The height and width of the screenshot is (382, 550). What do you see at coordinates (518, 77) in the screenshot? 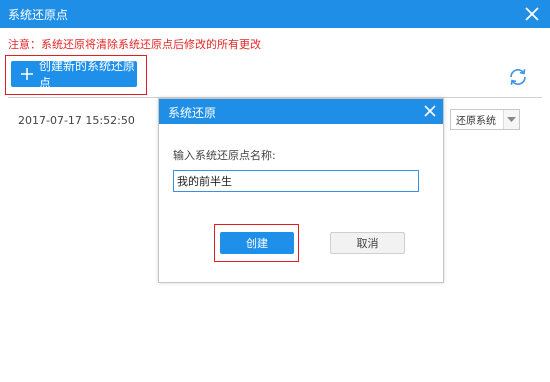
I see `refresh-icon` at bounding box center [518, 77].